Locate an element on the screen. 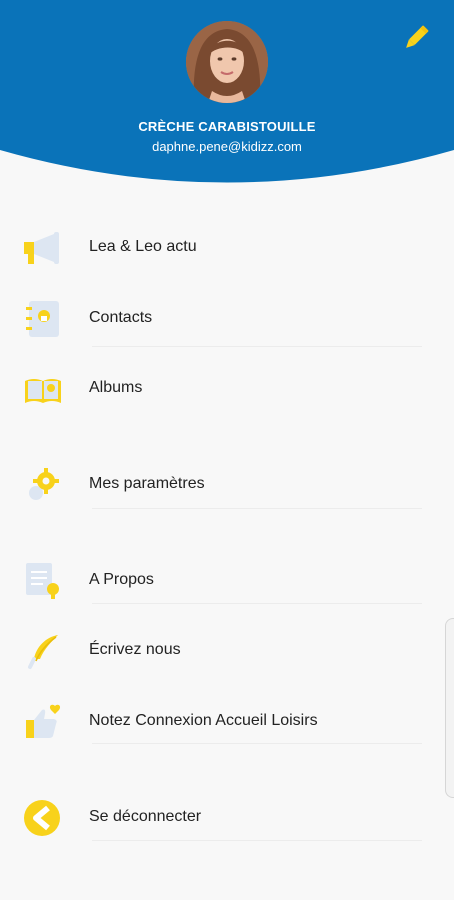  megaphone-icon is located at coordinates (41, 248).